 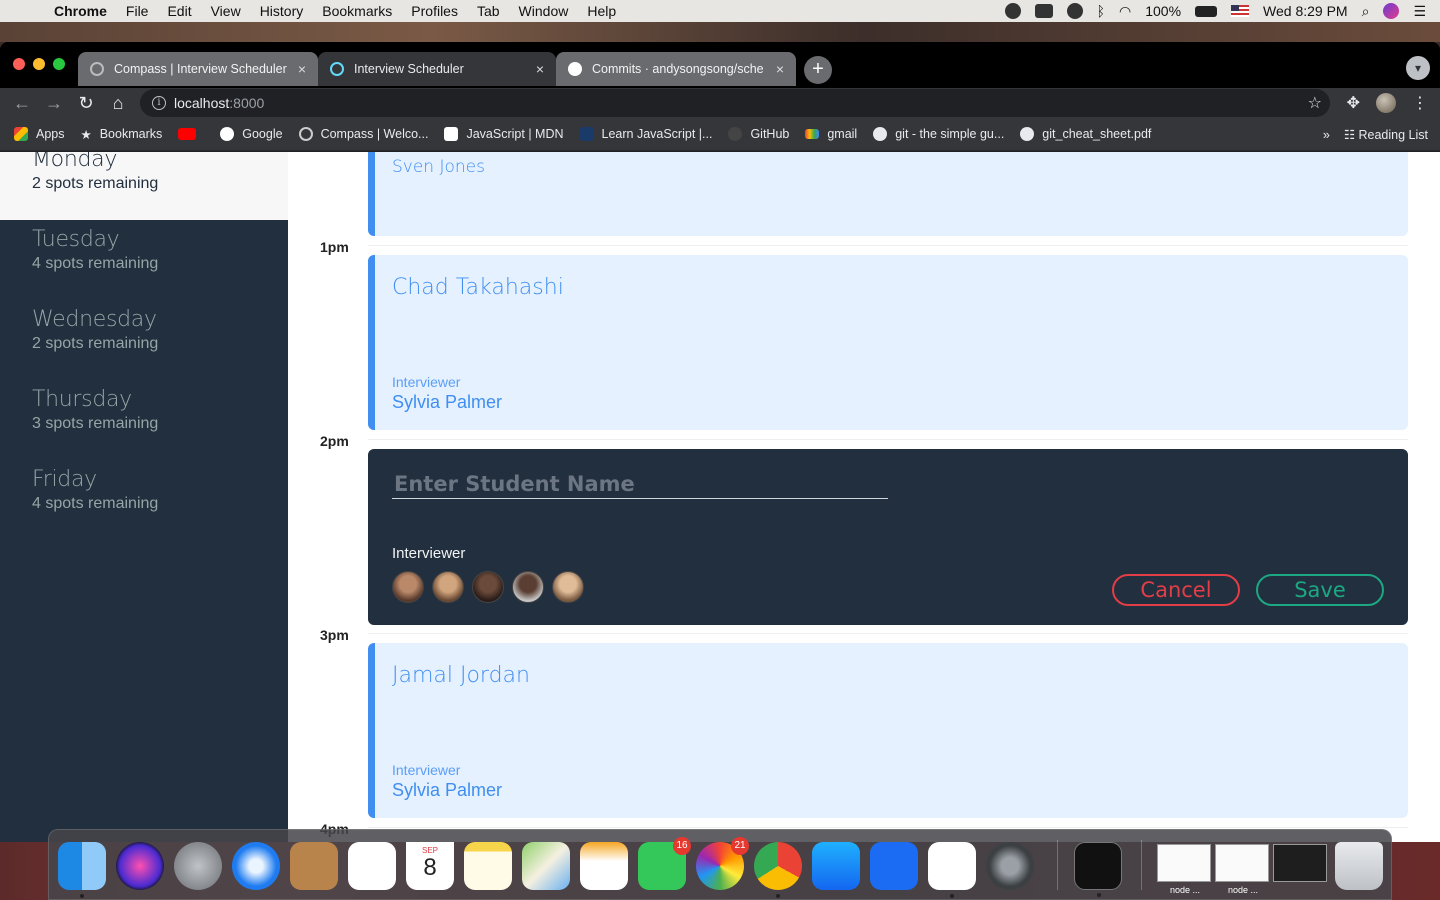 What do you see at coordinates (430, 866) in the screenshot?
I see `calendar-icon: SEP 8` at bounding box center [430, 866].